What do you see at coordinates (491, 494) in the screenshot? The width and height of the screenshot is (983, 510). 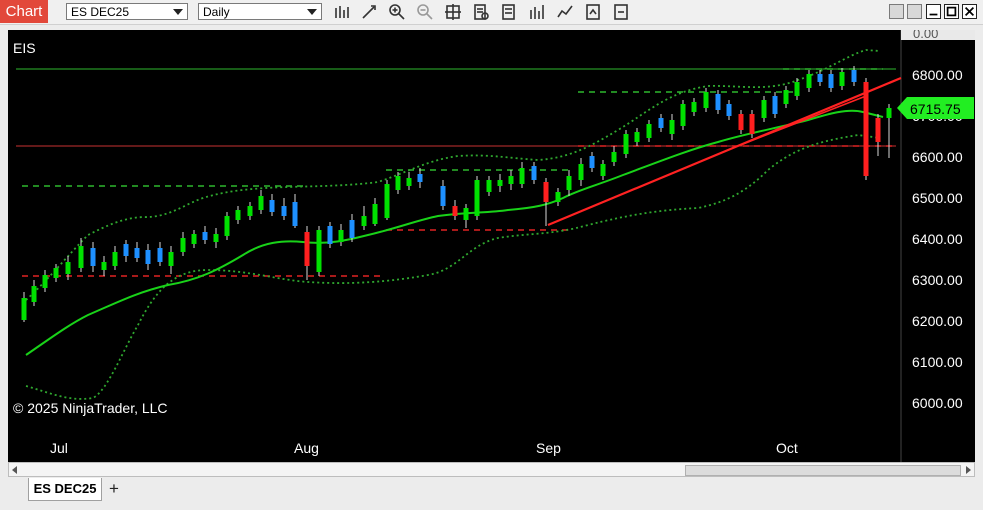 I see `tab-bar: ES DEC25 +` at bounding box center [491, 494].